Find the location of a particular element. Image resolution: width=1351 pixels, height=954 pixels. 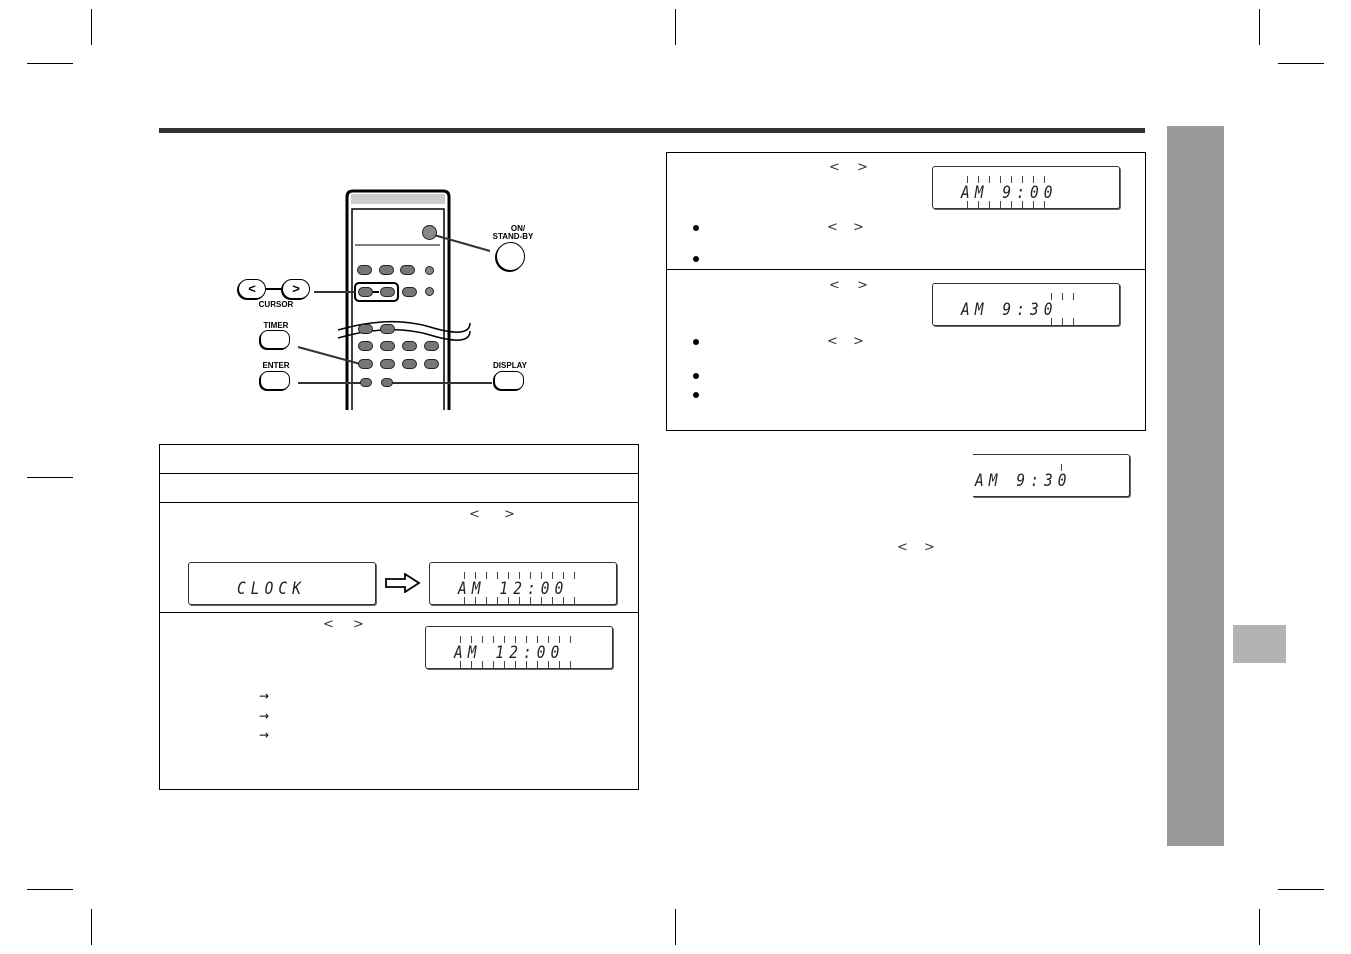

remote-cursor-right-key is located at coordinates (387, 292).